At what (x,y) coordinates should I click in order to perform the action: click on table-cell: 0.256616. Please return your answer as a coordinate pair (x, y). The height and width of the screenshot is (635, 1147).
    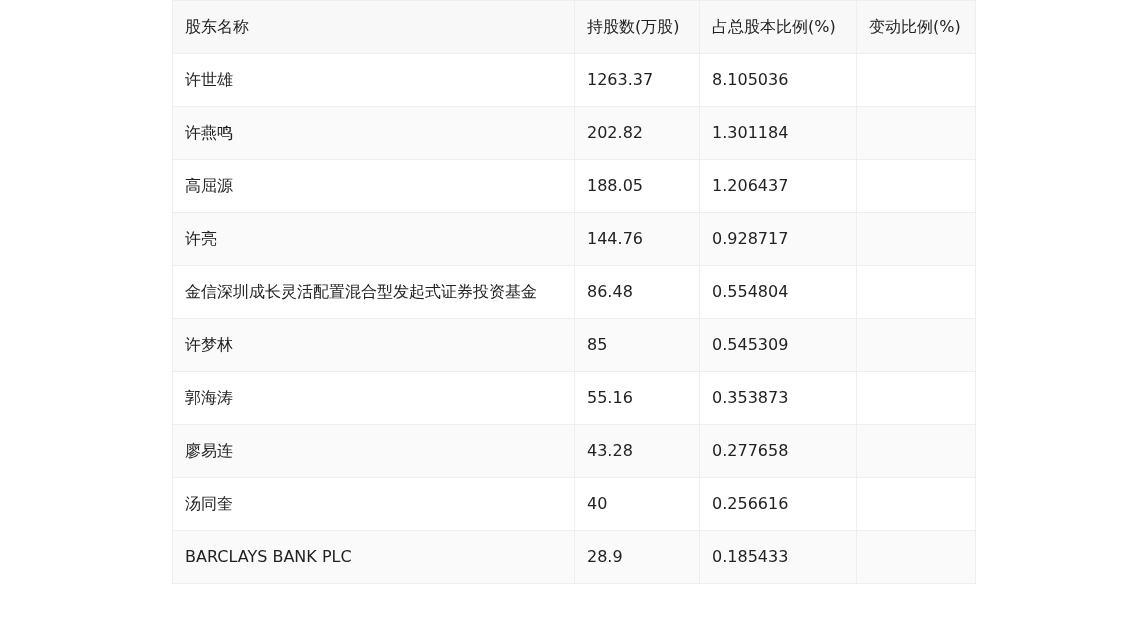
    Looking at the image, I should click on (778, 504).